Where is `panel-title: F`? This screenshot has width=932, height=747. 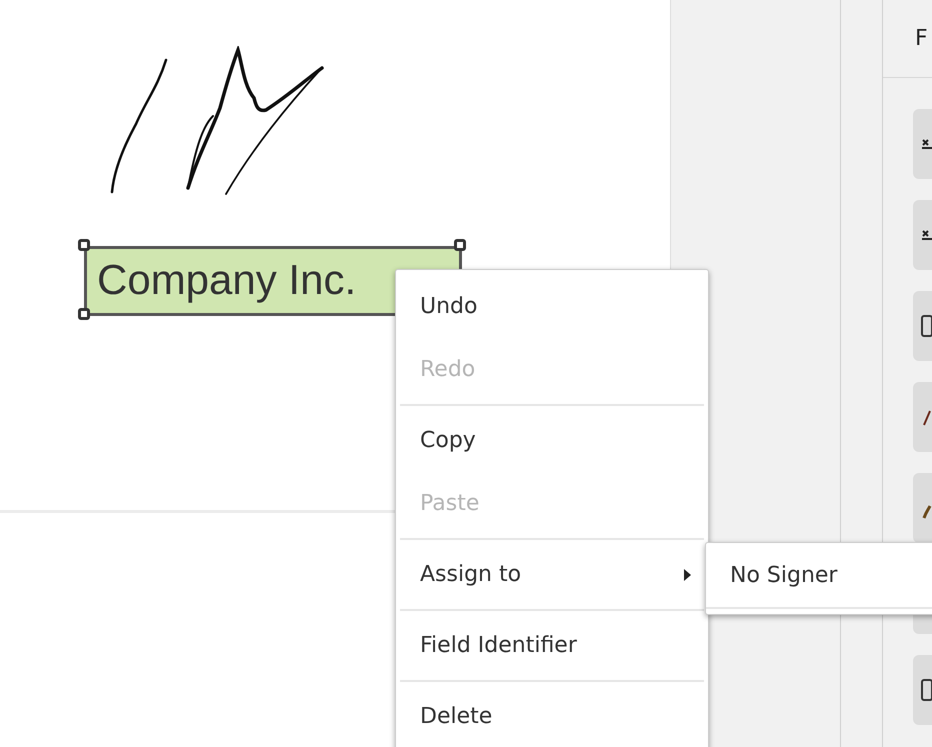 panel-title: F is located at coordinates (921, 38).